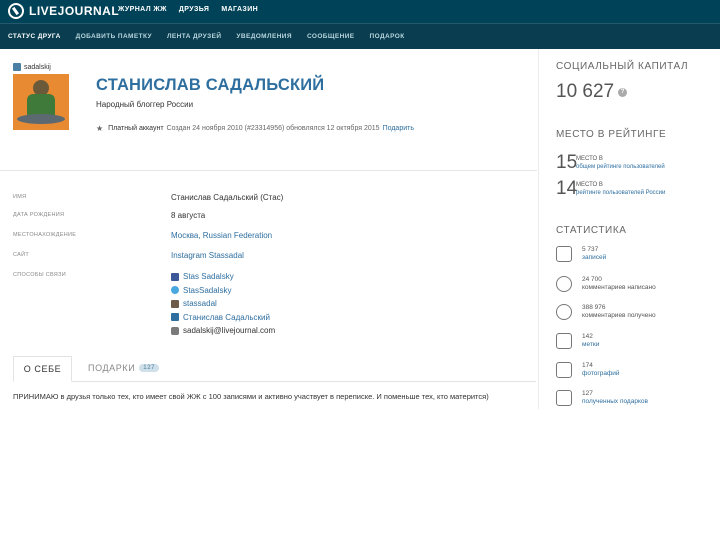 This screenshot has width=720, height=540. What do you see at coordinates (564, 254) in the screenshot?
I see `entries-icon` at bounding box center [564, 254].